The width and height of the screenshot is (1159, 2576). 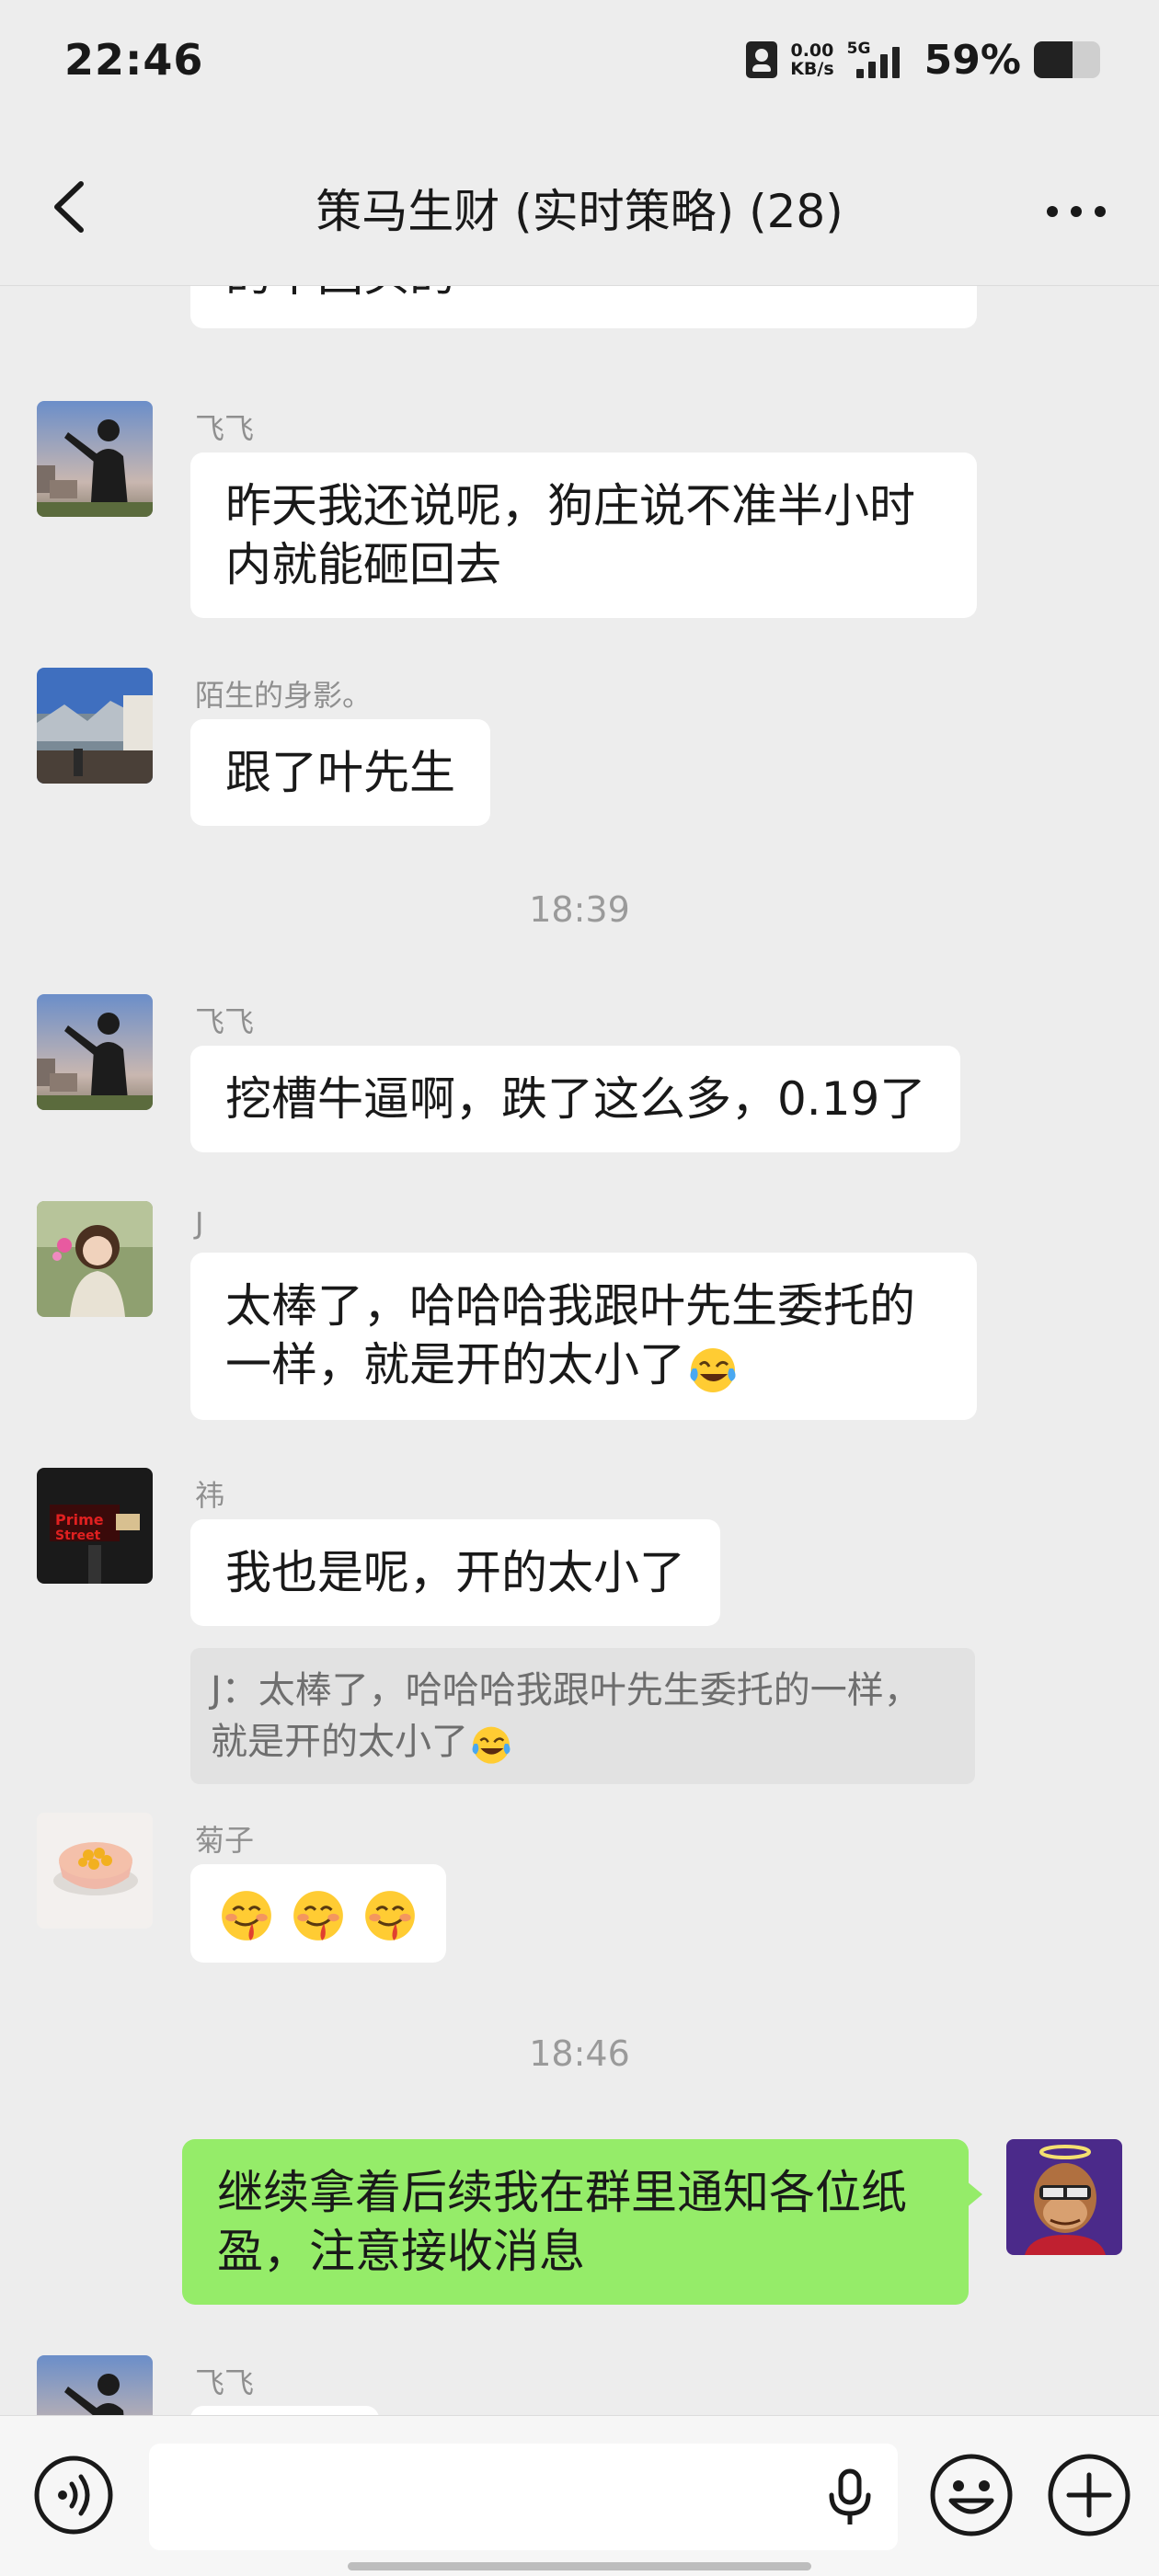 I want to click on chat-title: 策马生财 (实时策略) (28), so click(x=579, y=211).